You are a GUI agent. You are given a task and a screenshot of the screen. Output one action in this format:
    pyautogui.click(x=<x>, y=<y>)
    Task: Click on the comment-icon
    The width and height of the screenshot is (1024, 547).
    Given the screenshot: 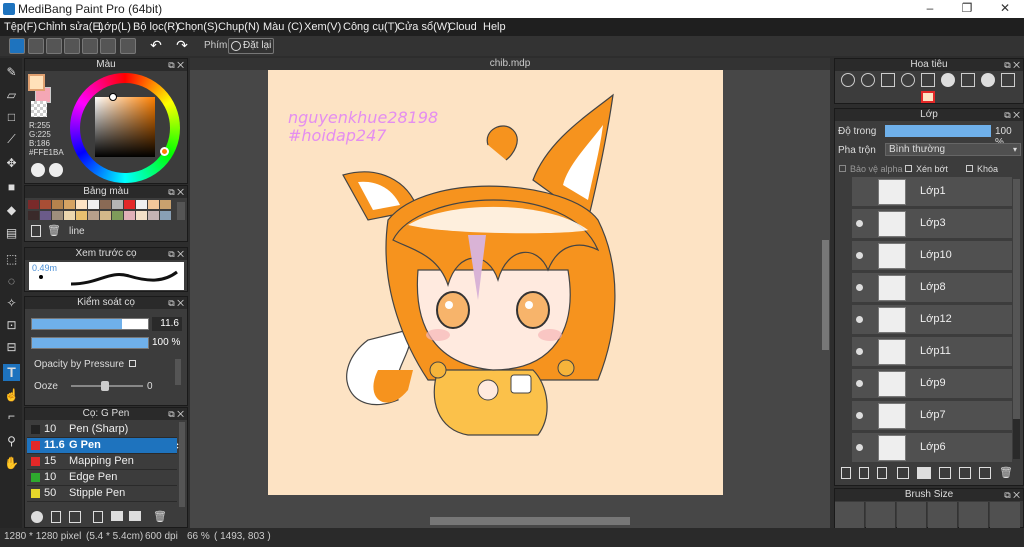 What is the action you would take?
    pyautogui.click(x=54, y=46)
    